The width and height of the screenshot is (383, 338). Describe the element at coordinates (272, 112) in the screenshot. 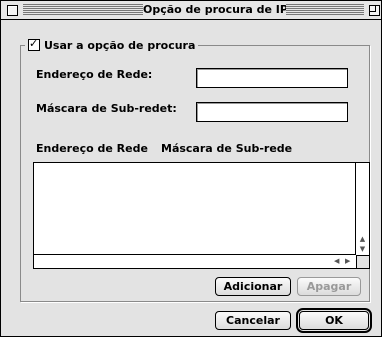

I see `subnet-mask-field` at that location.